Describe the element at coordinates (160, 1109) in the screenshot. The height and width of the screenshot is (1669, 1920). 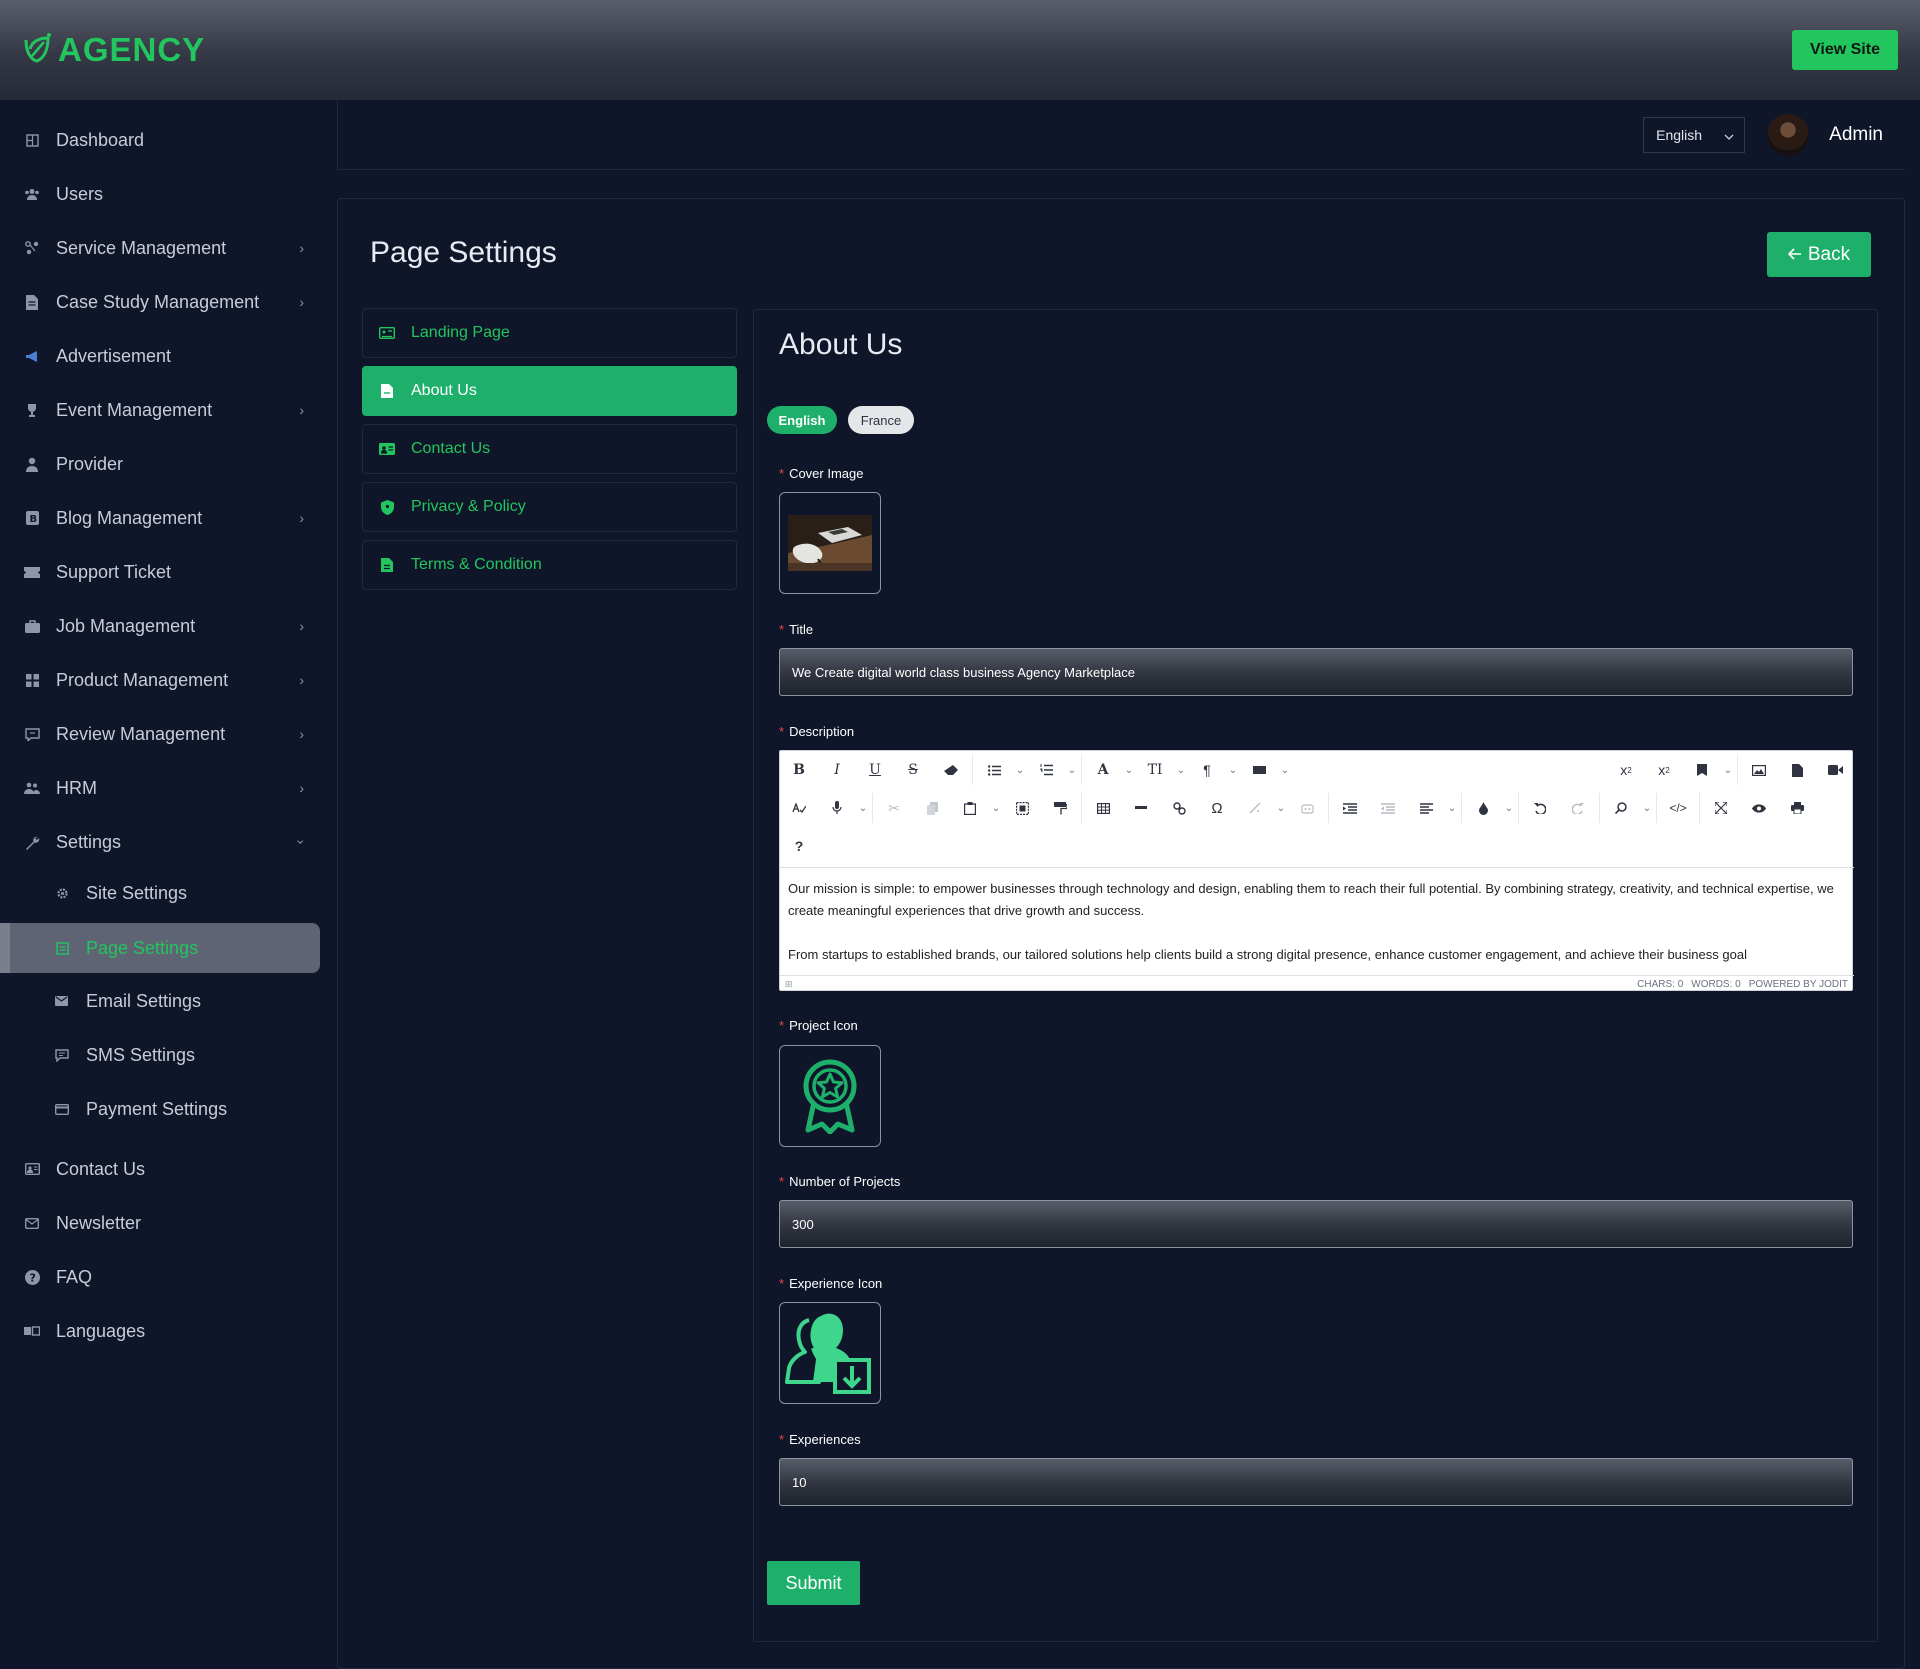
I see `sidebar-item-payment-settings: Payment Settings` at that location.